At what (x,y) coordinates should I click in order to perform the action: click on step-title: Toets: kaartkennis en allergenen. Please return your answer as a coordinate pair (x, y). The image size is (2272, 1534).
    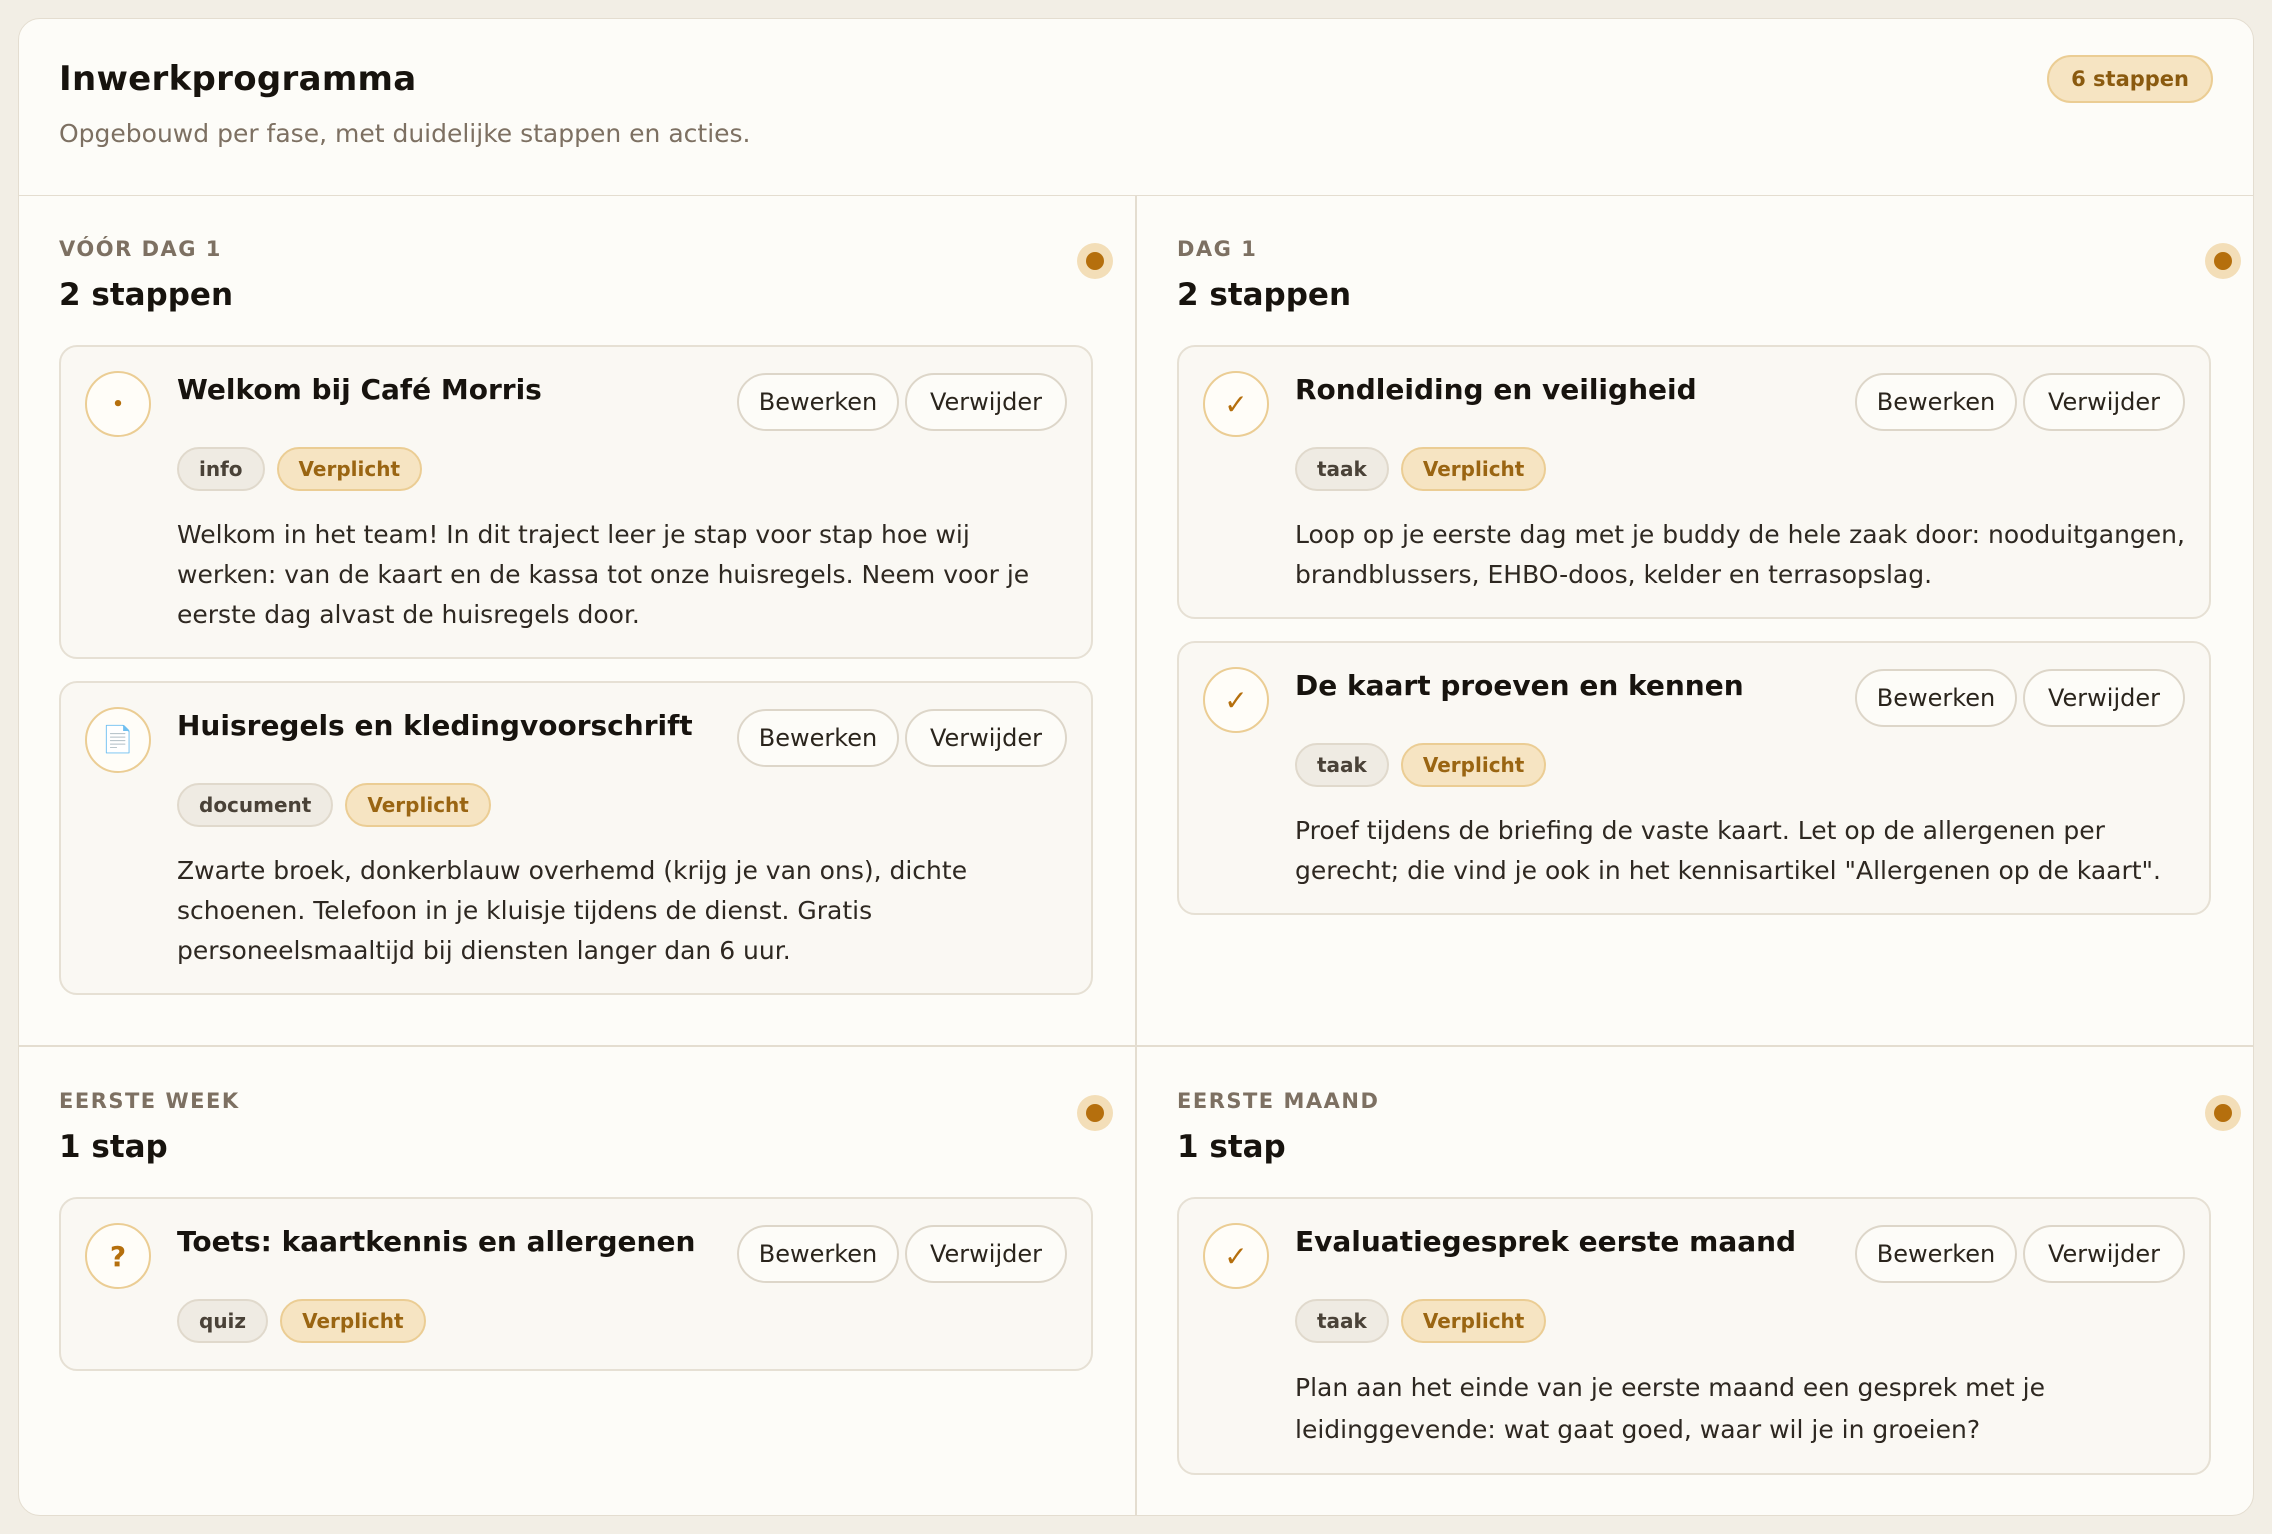
    Looking at the image, I should click on (436, 1241).